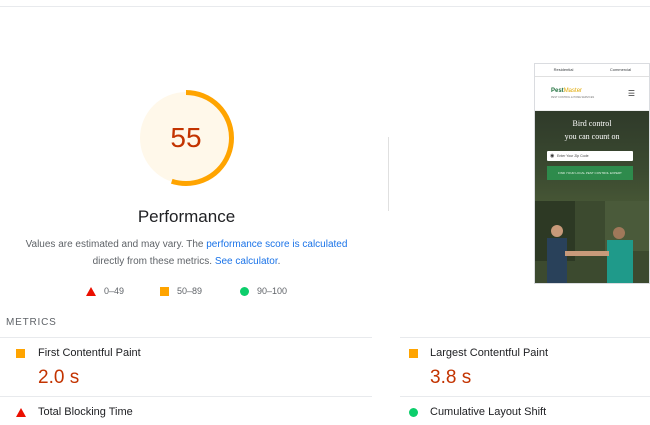 This screenshot has height=425, width=650. I want to click on logo-sub: Master, so click(573, 91).